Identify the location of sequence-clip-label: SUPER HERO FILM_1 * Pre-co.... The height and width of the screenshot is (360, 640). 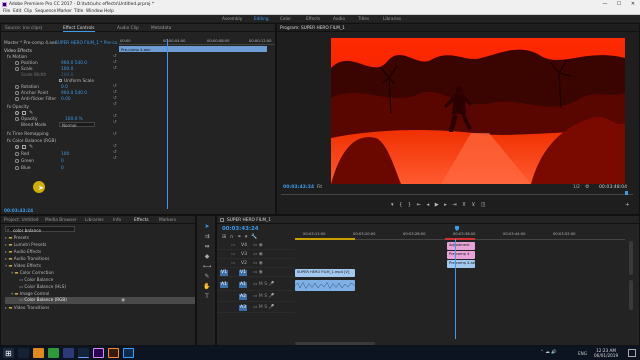
(88, 43).